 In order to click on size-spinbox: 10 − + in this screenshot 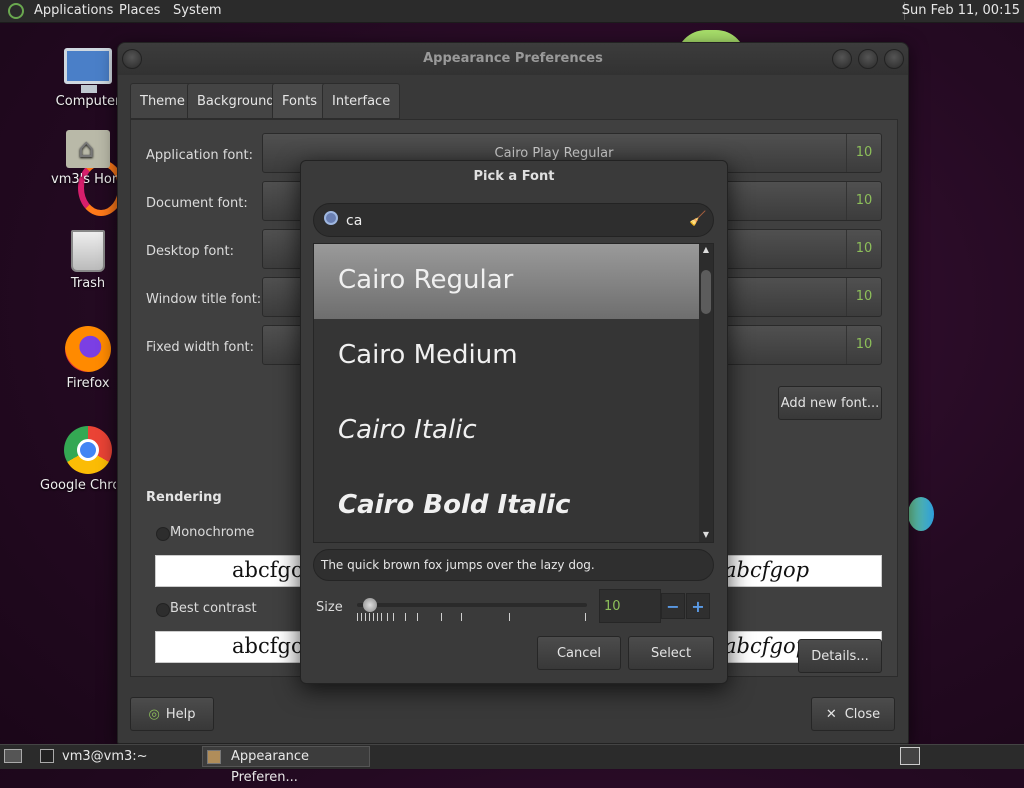, I will do `click(656, 606)`.